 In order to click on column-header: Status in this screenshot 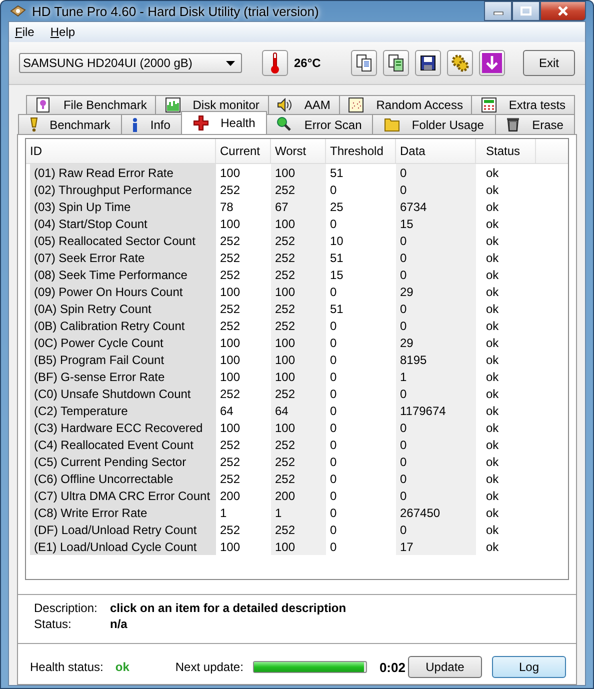, I will do `click(506, 151)`.